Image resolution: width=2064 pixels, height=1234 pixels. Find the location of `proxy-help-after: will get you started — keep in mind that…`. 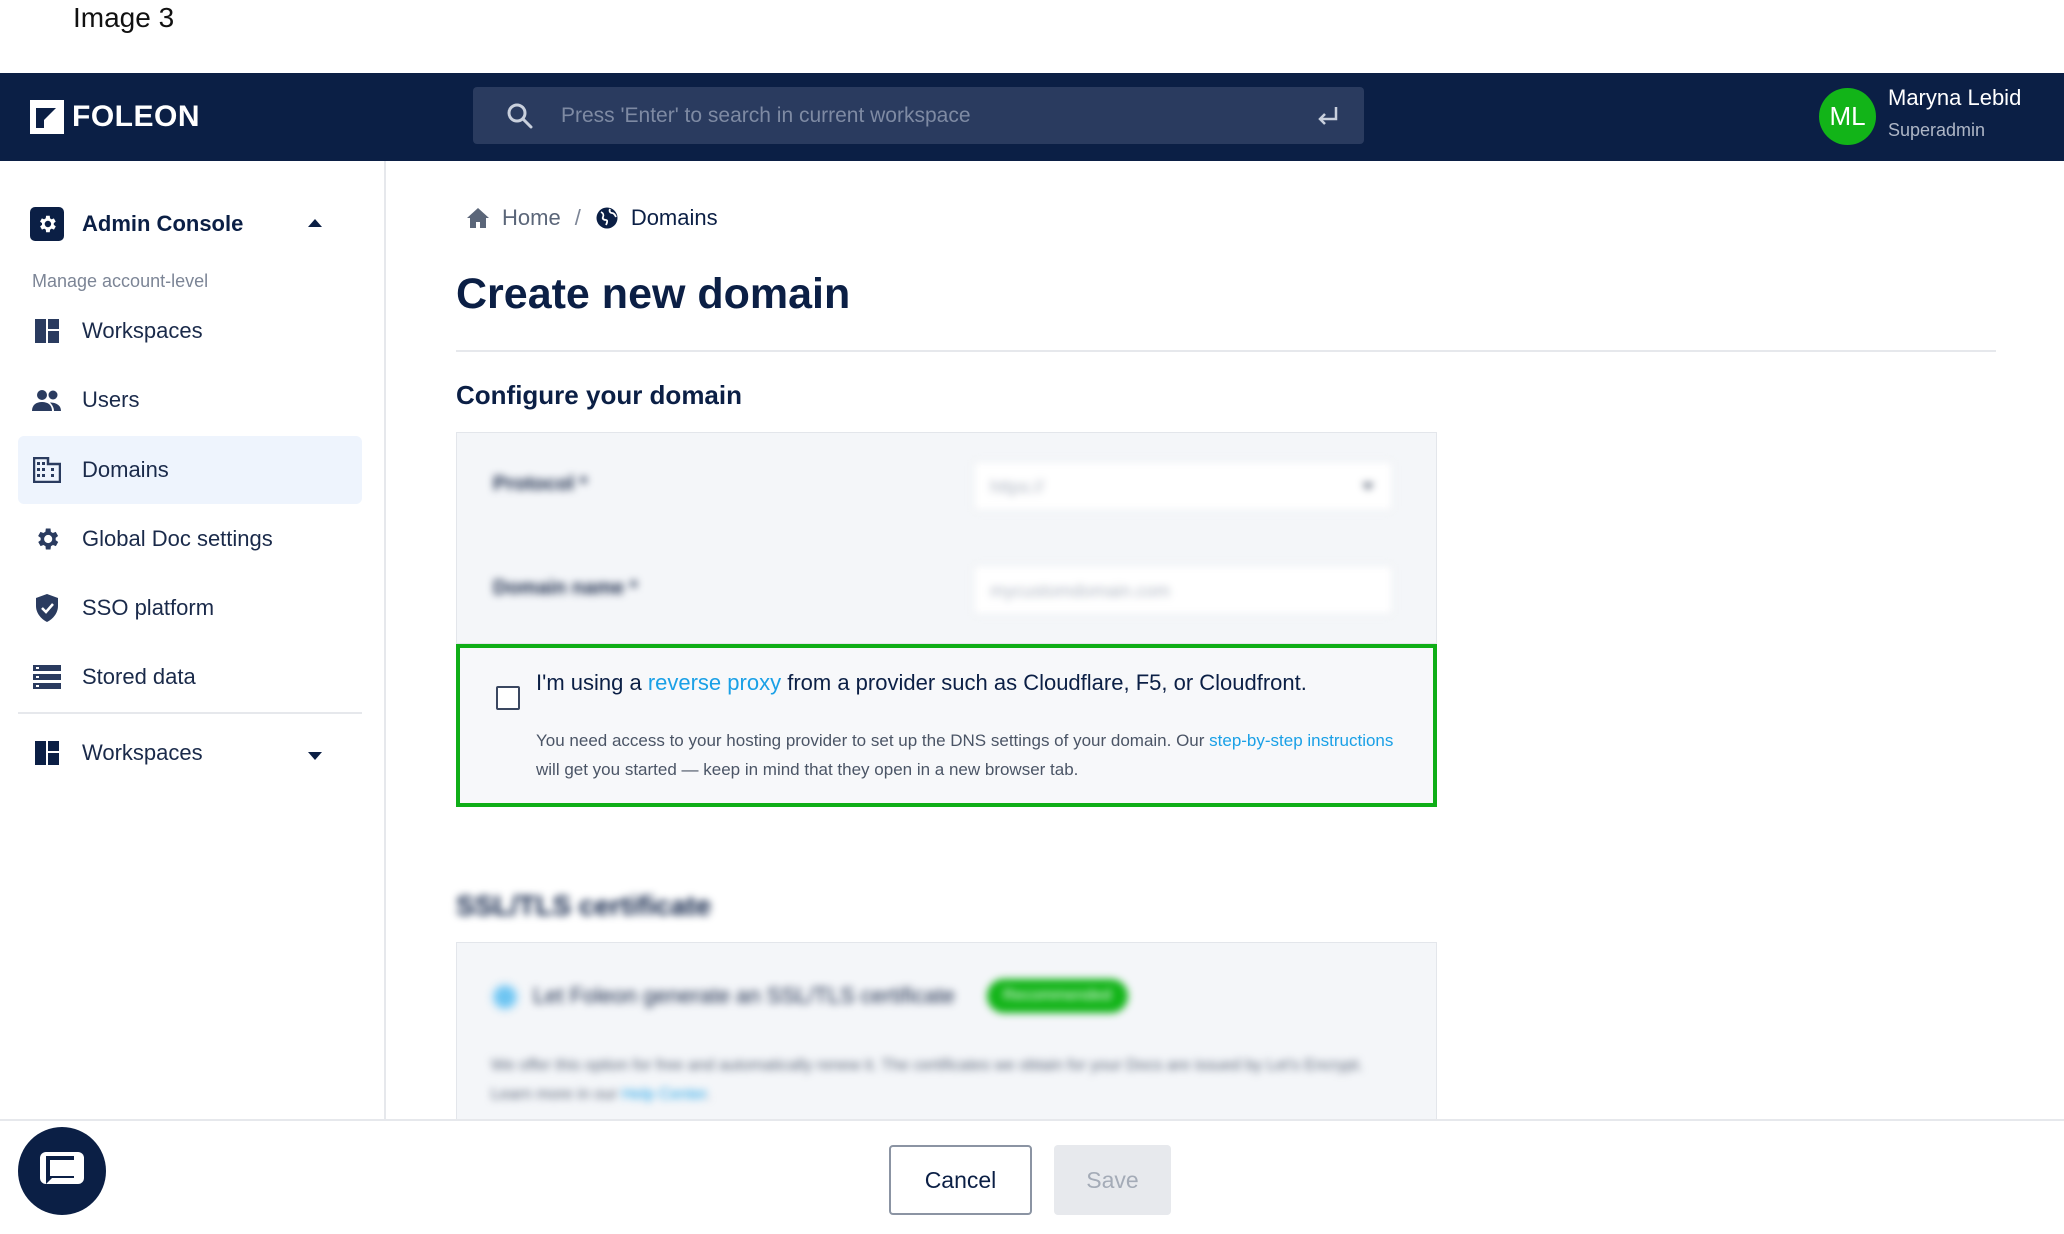

proxy-help-after: will get you started — keep in mind that… is located at coordinates (807, 769).